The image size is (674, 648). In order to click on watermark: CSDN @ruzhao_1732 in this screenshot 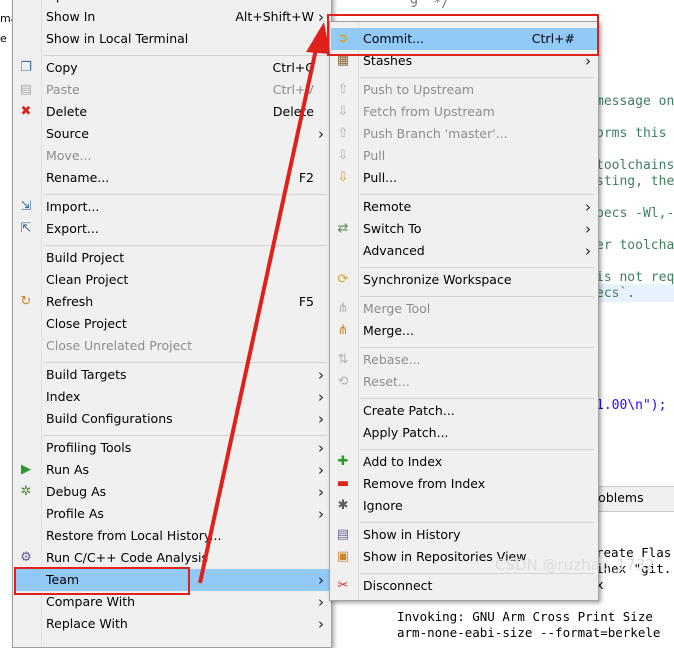, I will do `click(575, 565)`.